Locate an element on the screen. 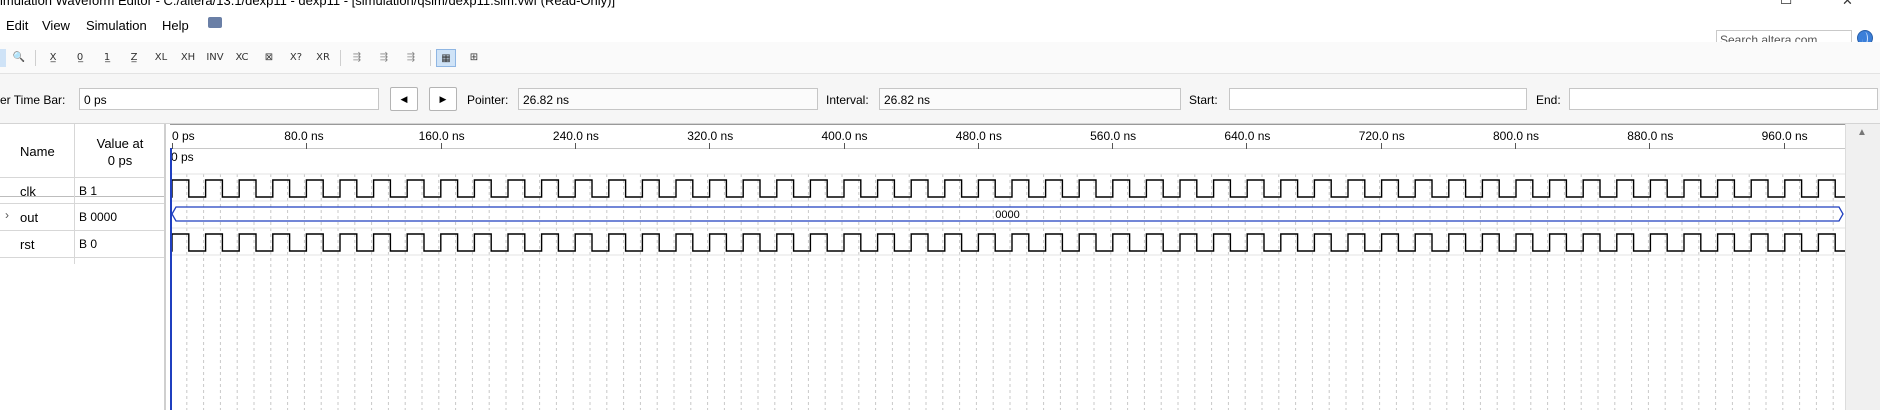  menu-simulation: Simulation is located at coordinates (116, 25).